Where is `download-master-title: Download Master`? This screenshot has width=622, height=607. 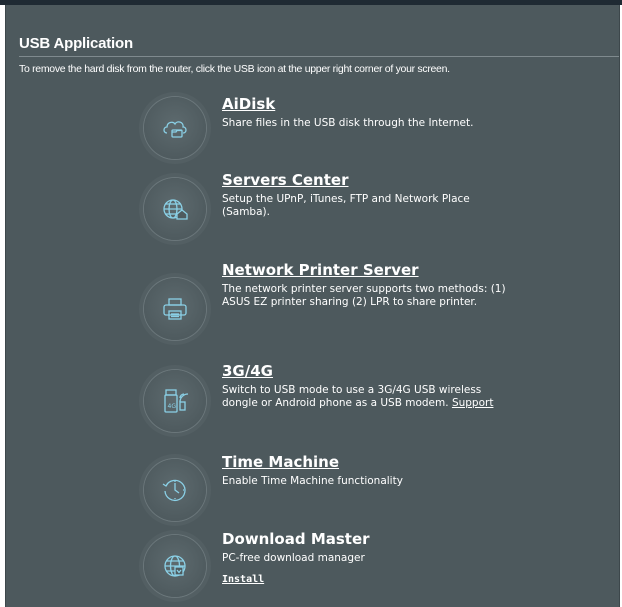 download-master-title: Download Master is located at coordinates (296, 539).